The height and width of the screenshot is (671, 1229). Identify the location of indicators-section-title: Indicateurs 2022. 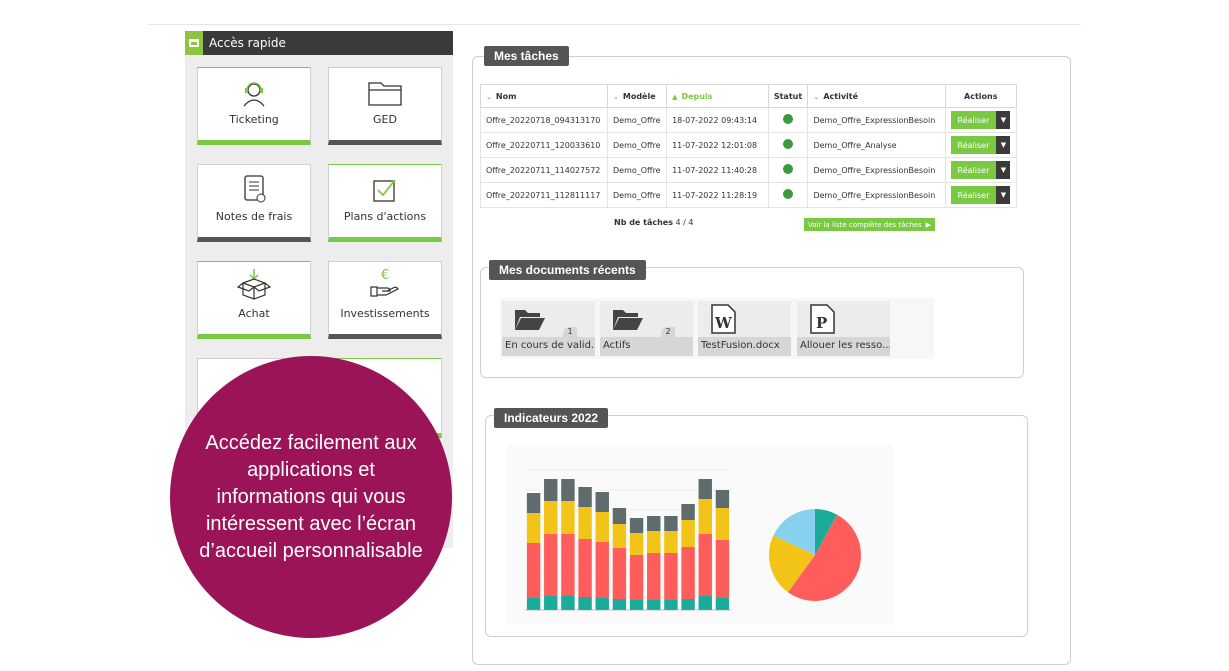
(551, 418).